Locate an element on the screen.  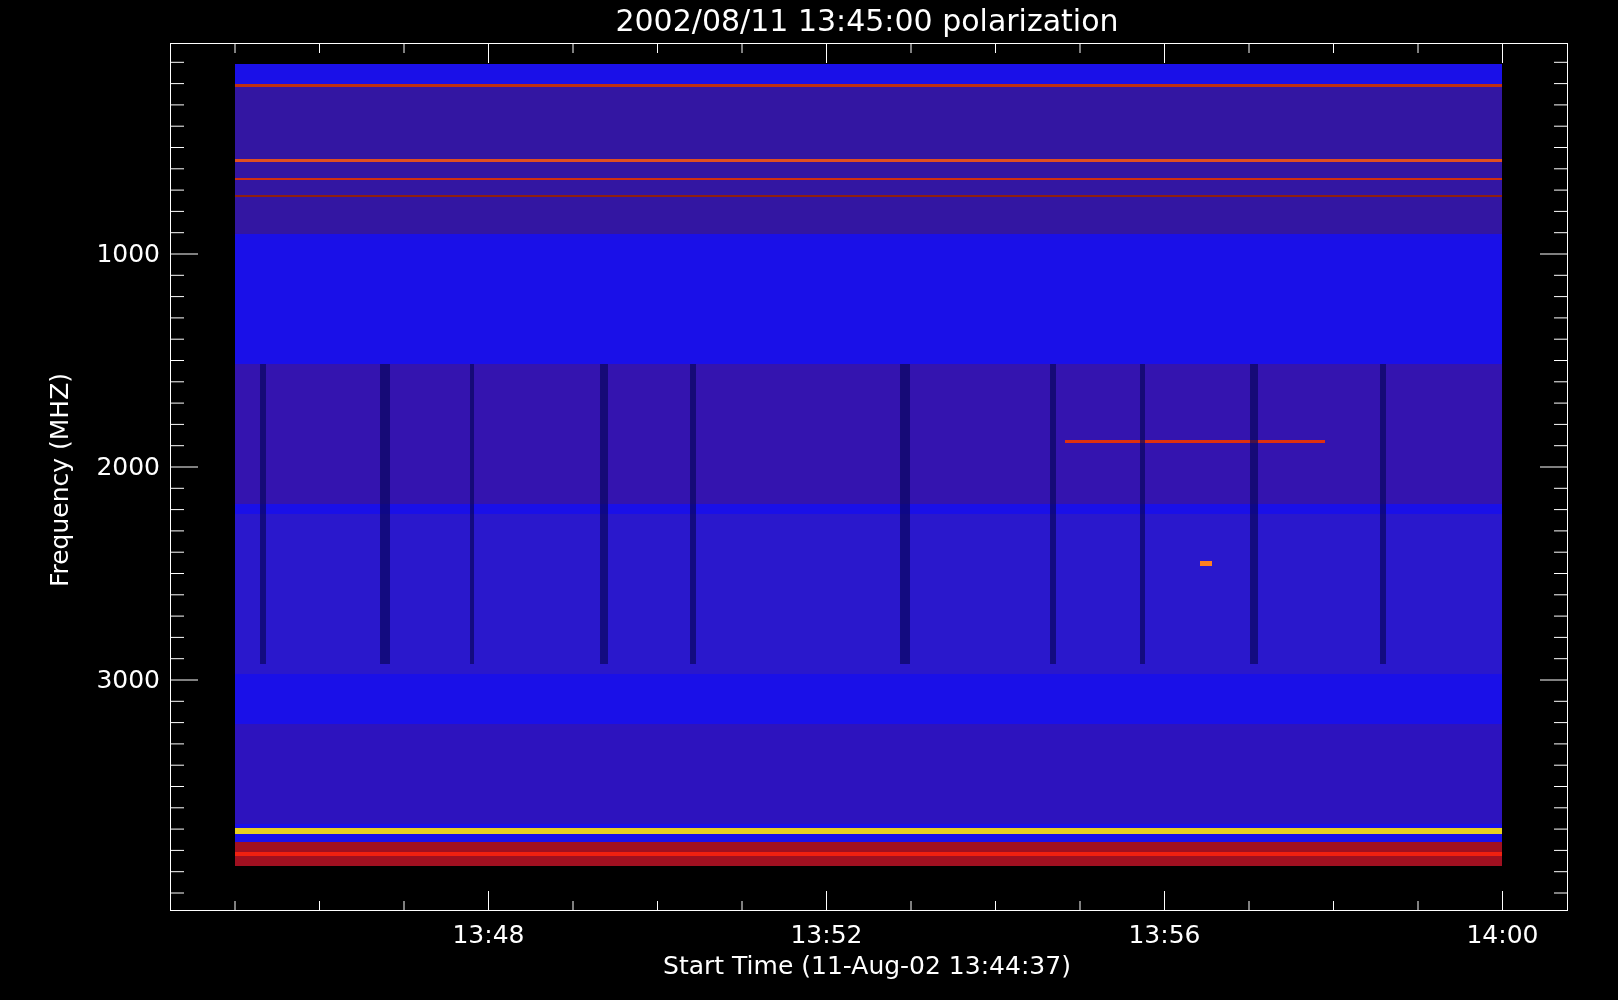
x-tick-label: 13:48 is located at coordinates (488, 935).